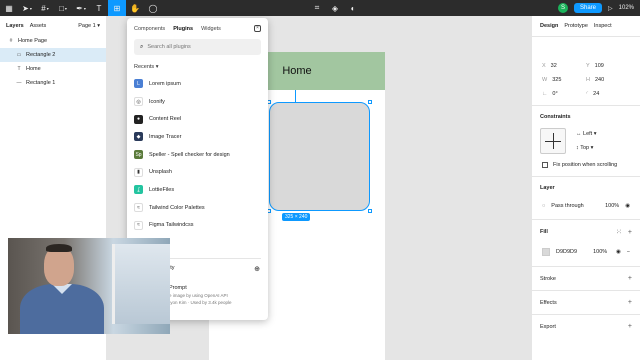 The image size is (640, 360). Describe the element at coordinates (138, 137) in the screenshot. I see `plugin-icon: ◆` at that location.